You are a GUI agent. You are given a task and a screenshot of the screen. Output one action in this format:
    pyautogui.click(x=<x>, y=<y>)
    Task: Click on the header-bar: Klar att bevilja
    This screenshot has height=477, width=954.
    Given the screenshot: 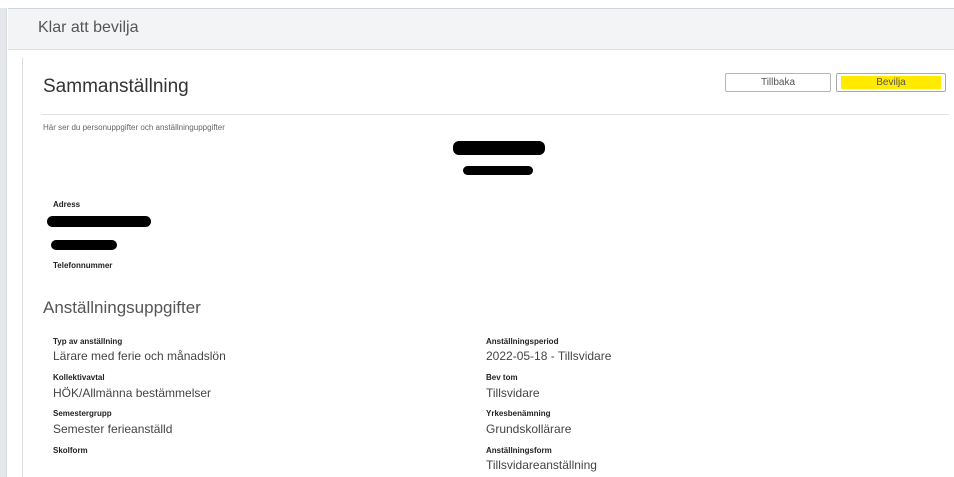 What is the action you would take?
    pyautogui.click(x=481, y=29)
    